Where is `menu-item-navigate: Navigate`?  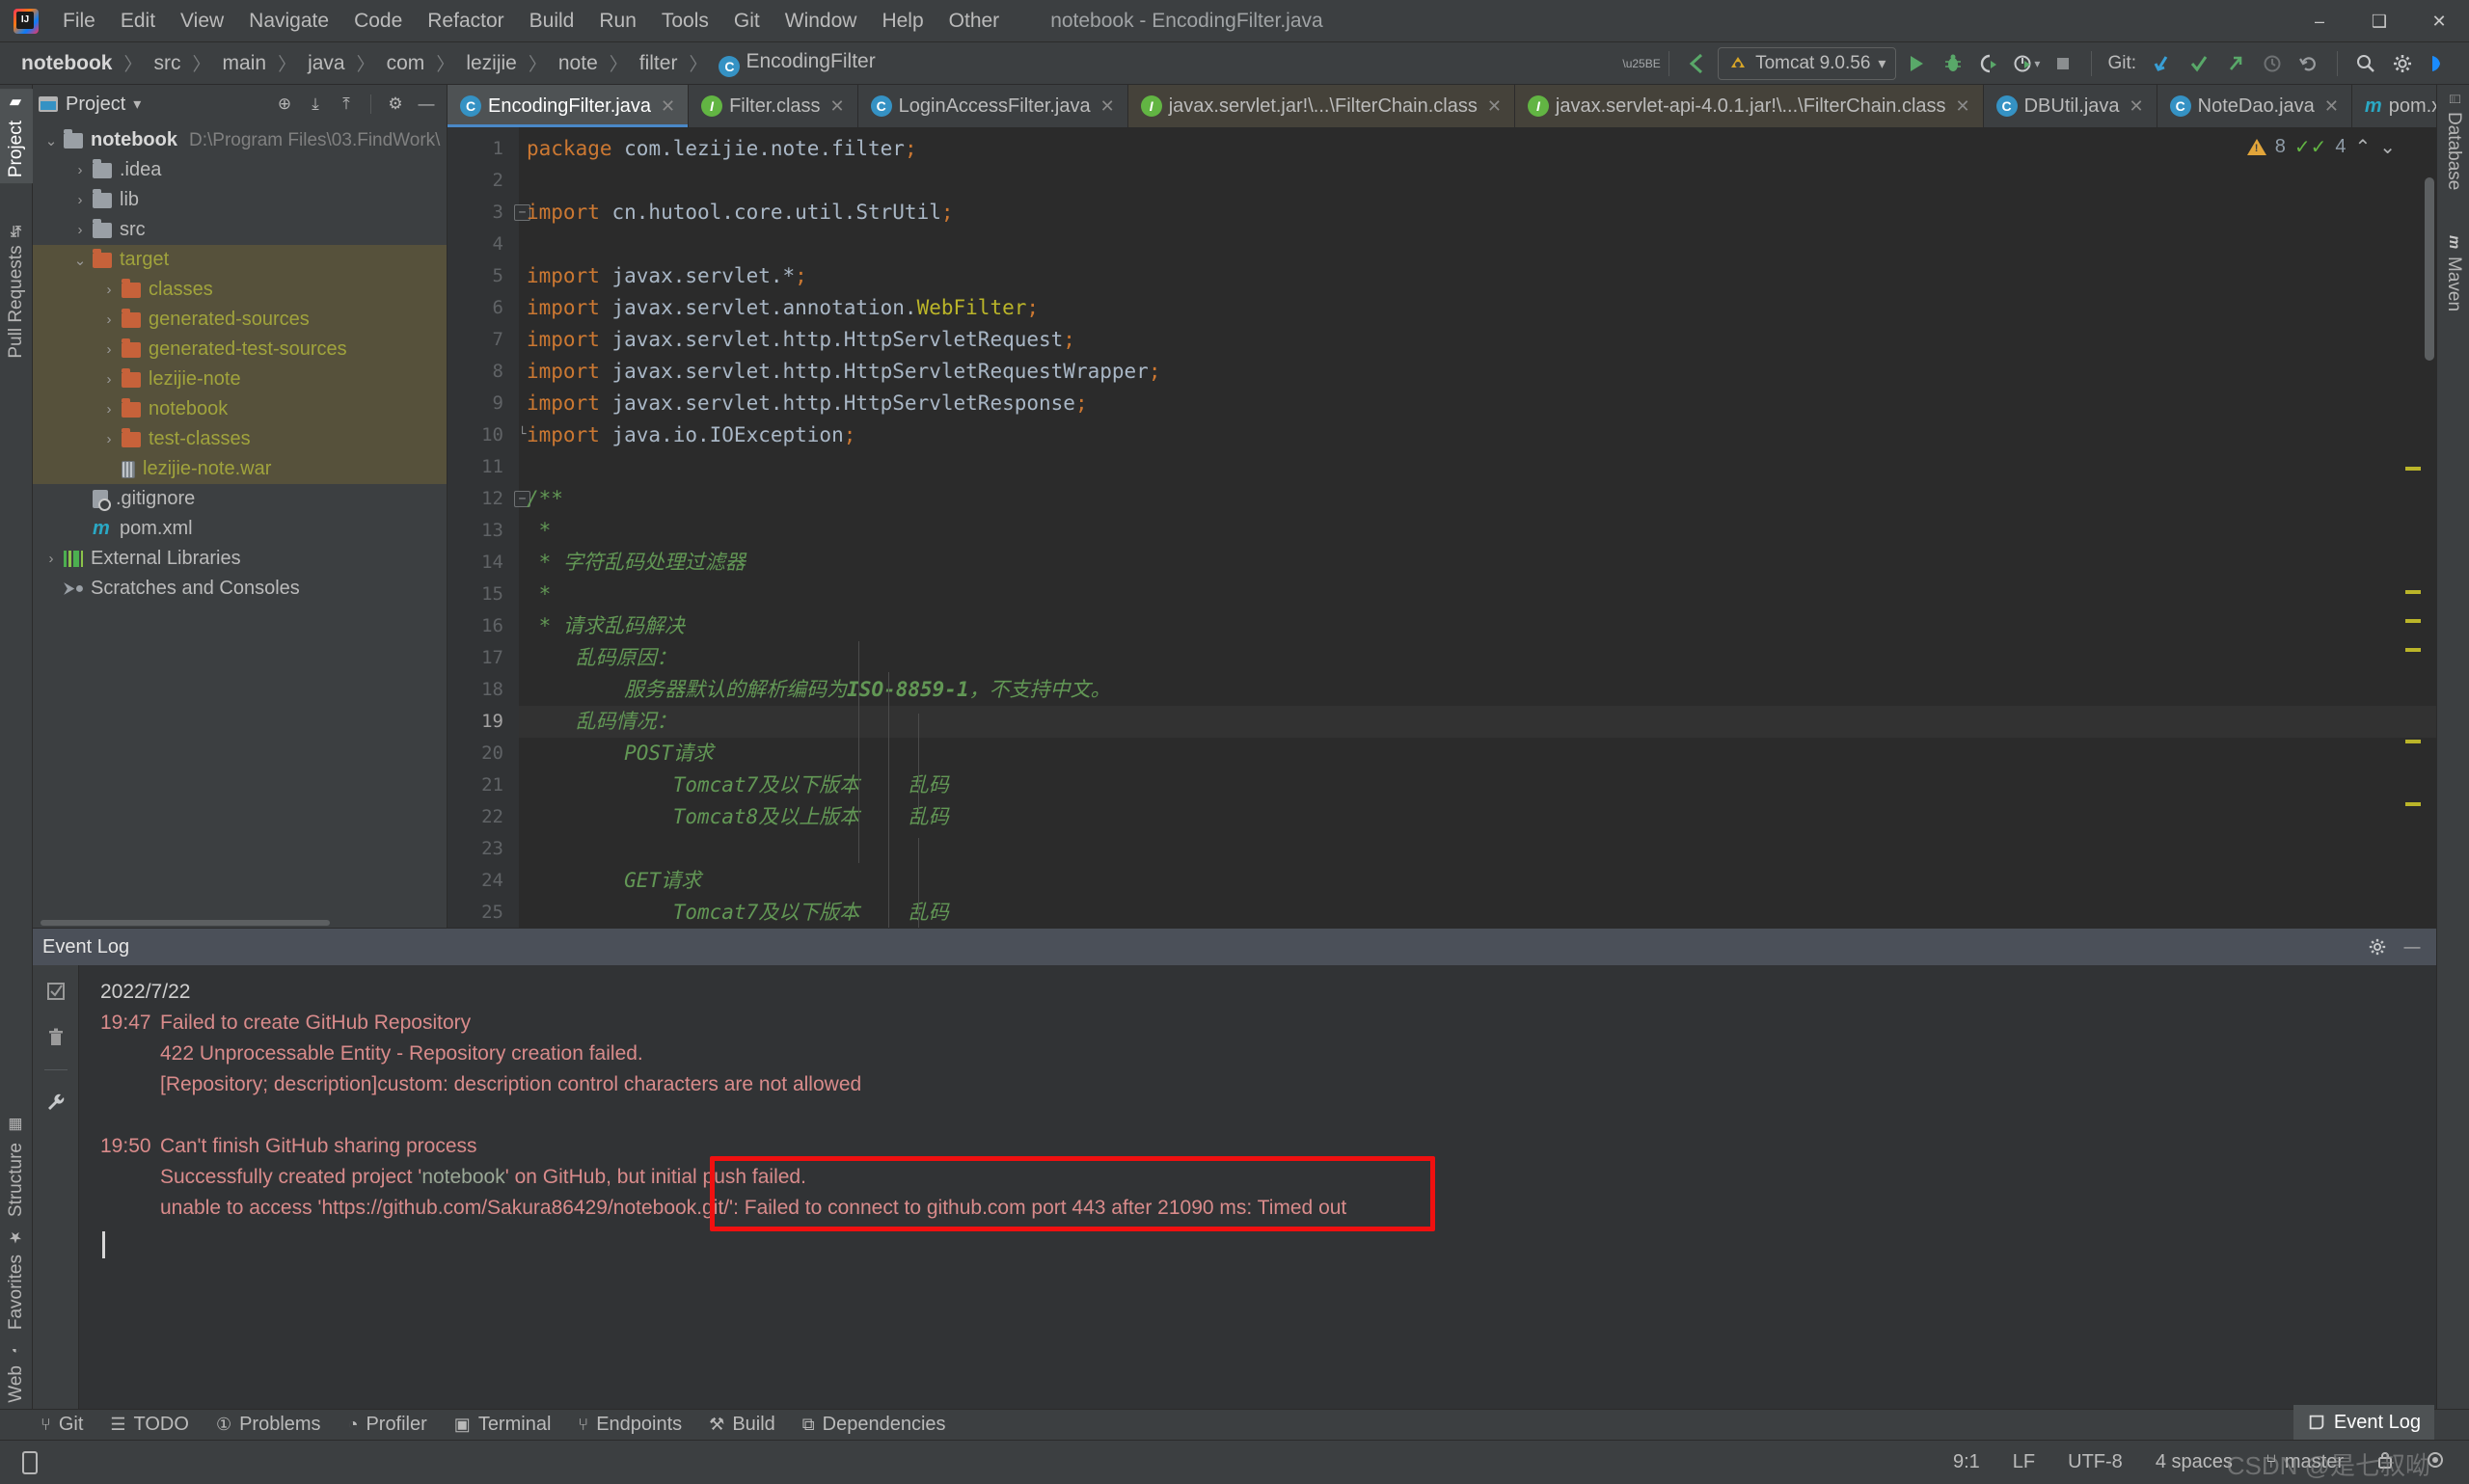 menu-item-navigate: Navigate is located at coordinates (288, 21).